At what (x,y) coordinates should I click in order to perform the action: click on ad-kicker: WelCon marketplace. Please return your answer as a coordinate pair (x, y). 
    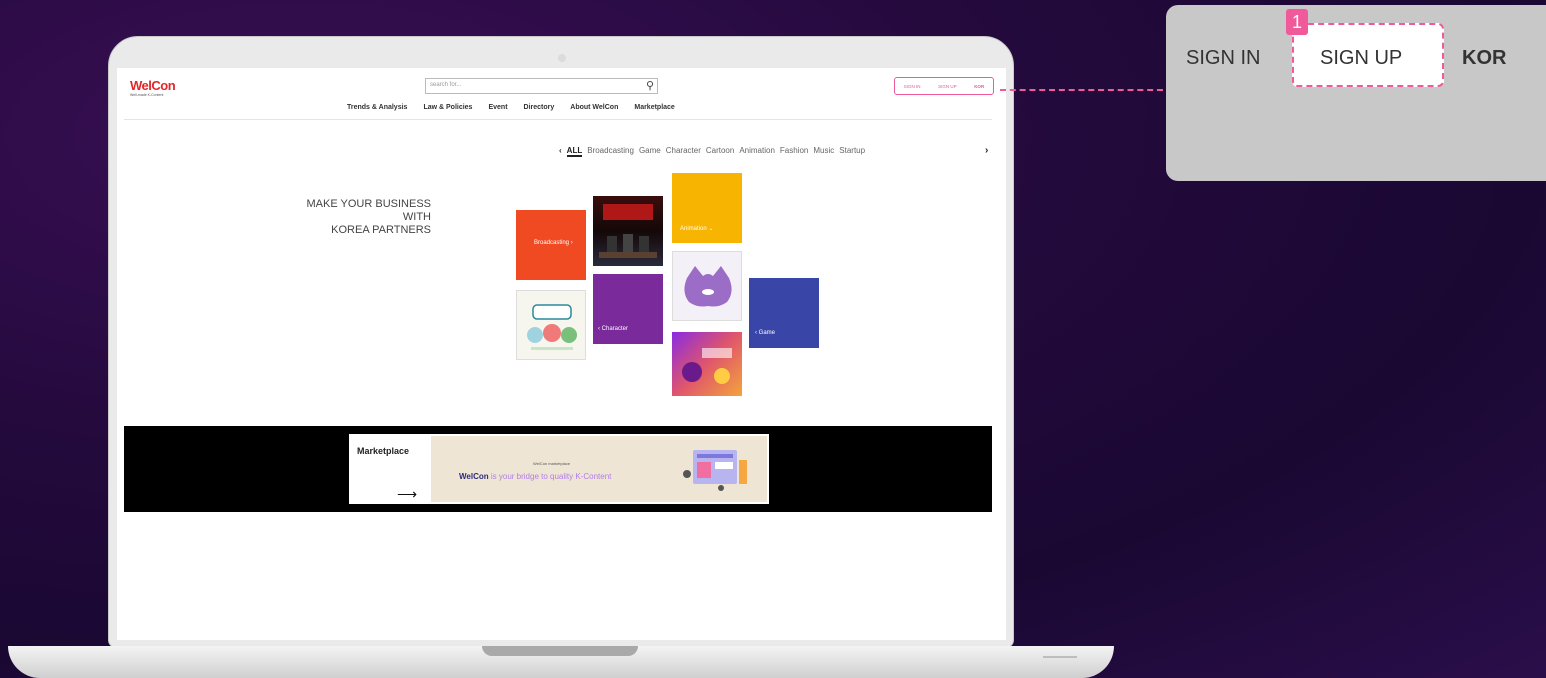
    Looking at the image, I should click on (552, 463).